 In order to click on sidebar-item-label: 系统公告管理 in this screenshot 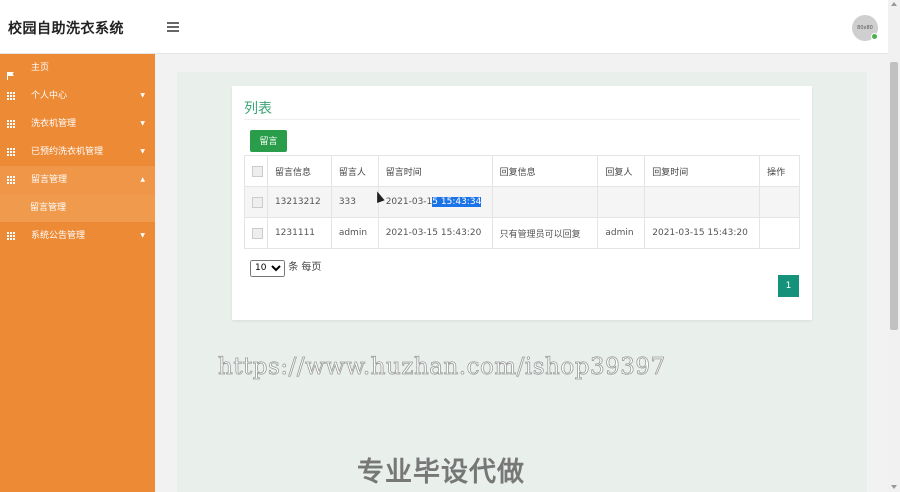, I will do `click(58, 236)`.